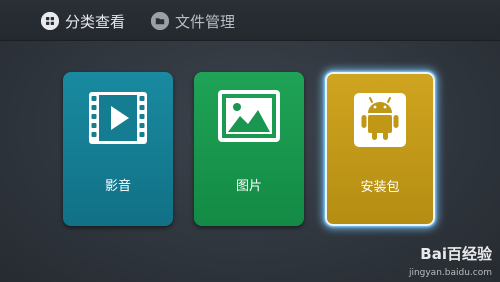 Image resolution: width=500 pixels, height=282 pixels. Describe the element at coordinates (248, 186) in the screenshot. I see `tile-pictures-label: 图片` at that location.